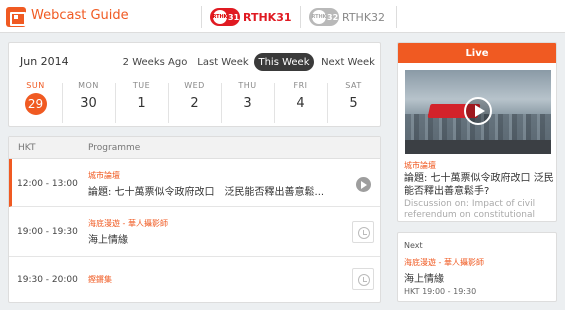 The width and height of the screenshot is (565, 310). I want to click on day-mon: MON 30, so click(88, 103).